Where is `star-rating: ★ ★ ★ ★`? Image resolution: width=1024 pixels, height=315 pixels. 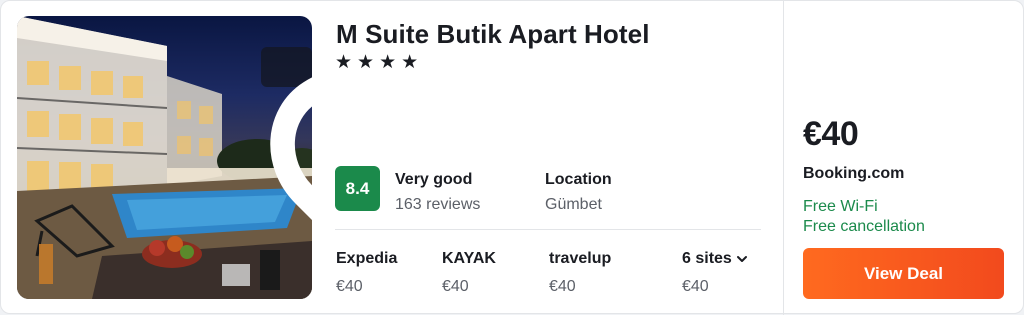 star-rating: ★ ★ ★ ★ is located at coordinates (376, 63).